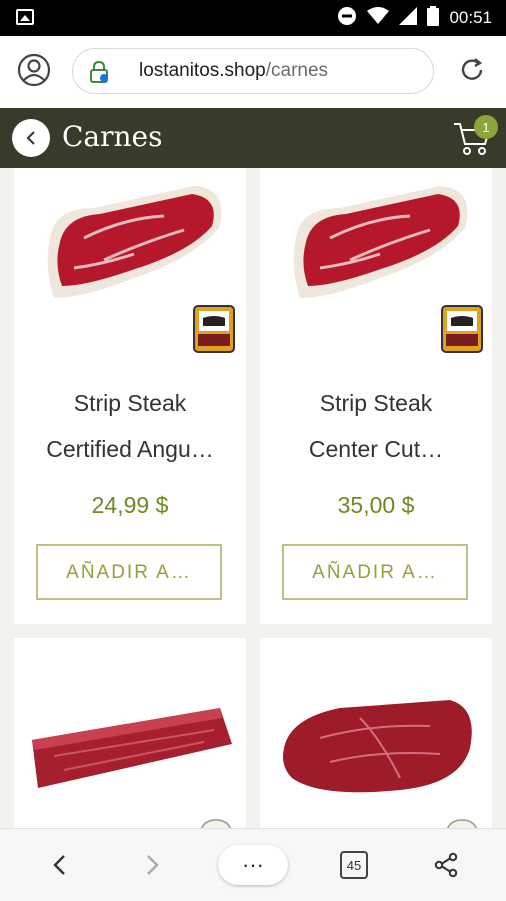  I want to click on gallery-notification-icon, so click(25, 17).